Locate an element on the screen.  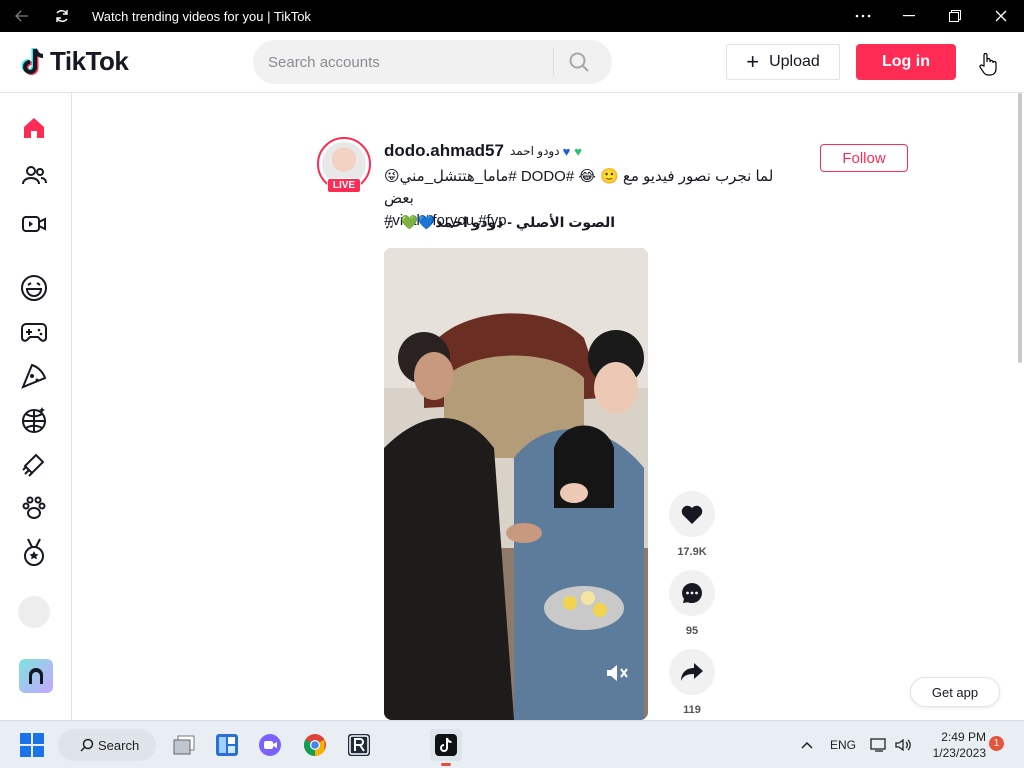
music-link: ♫ 💚💙الصوت الأصلي - دودو احمد is located at coordinates (499, 222).